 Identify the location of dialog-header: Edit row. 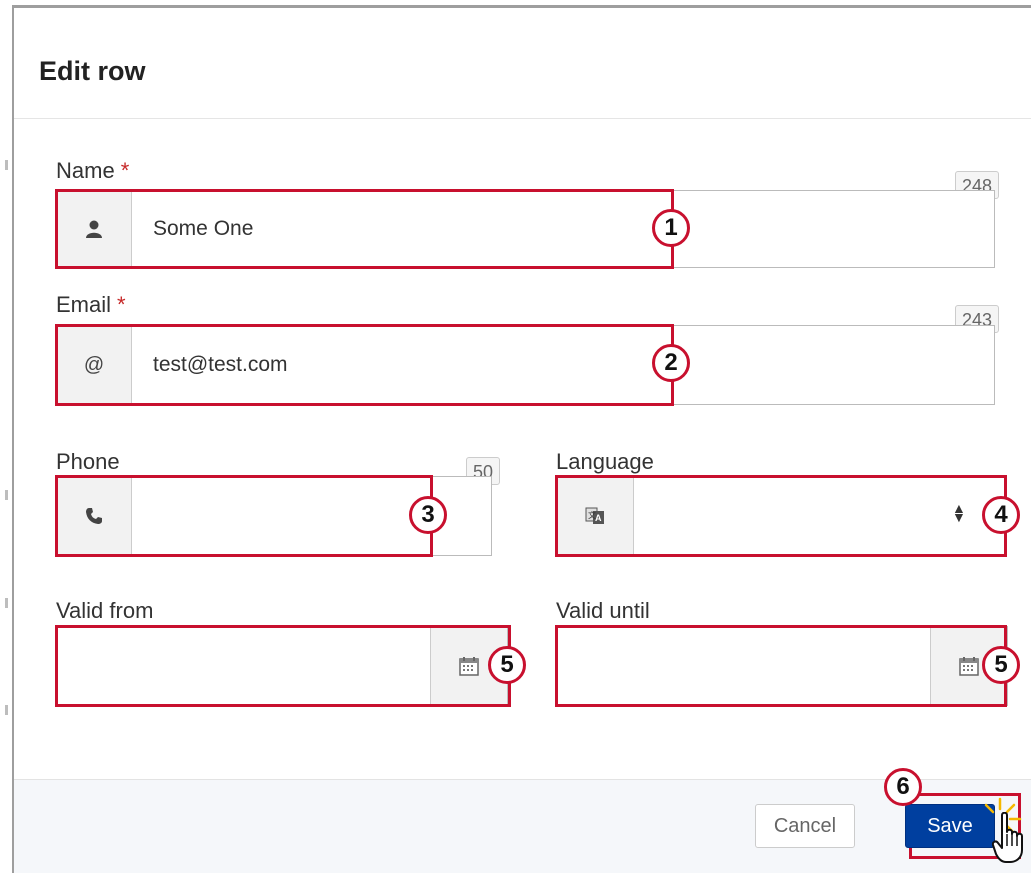
(522, 63).